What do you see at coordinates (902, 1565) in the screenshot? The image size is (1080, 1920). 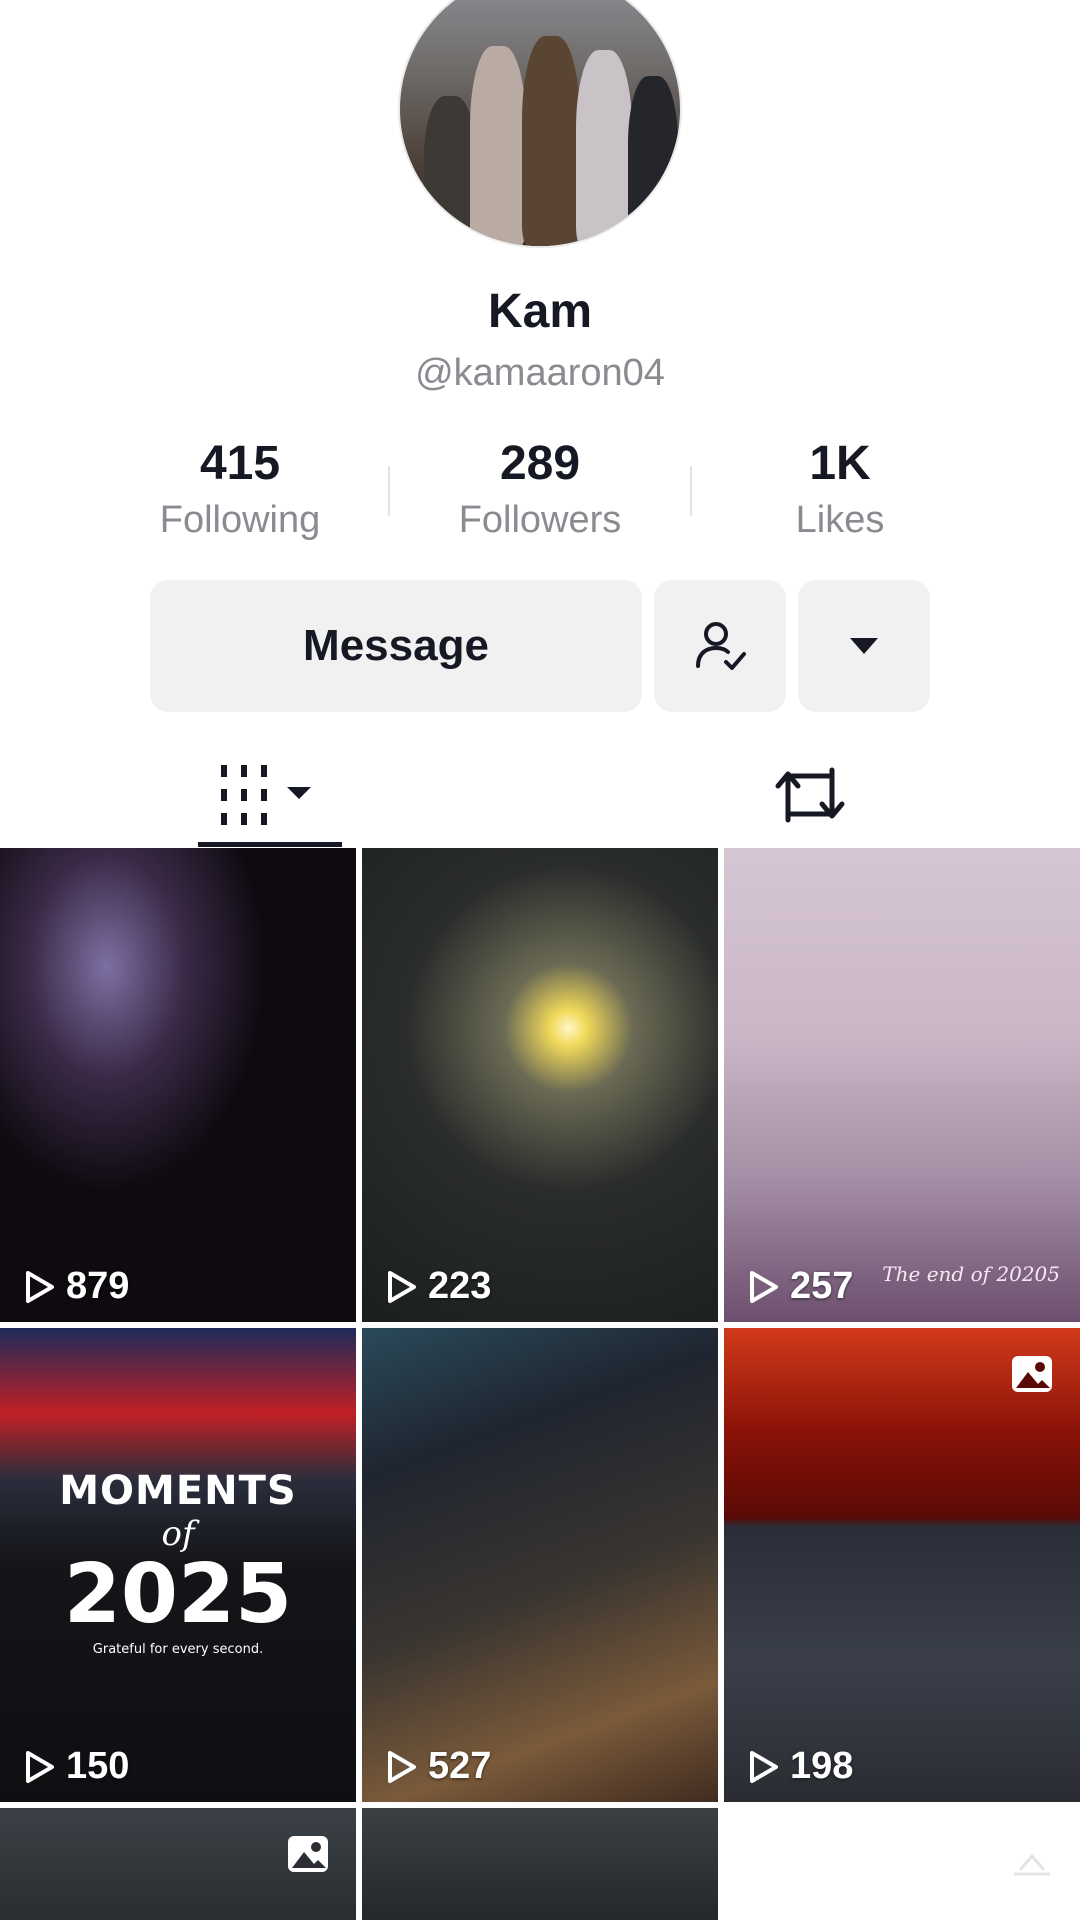 I see `photo-thumbnail: 198` at bounding box center [902, 1565].